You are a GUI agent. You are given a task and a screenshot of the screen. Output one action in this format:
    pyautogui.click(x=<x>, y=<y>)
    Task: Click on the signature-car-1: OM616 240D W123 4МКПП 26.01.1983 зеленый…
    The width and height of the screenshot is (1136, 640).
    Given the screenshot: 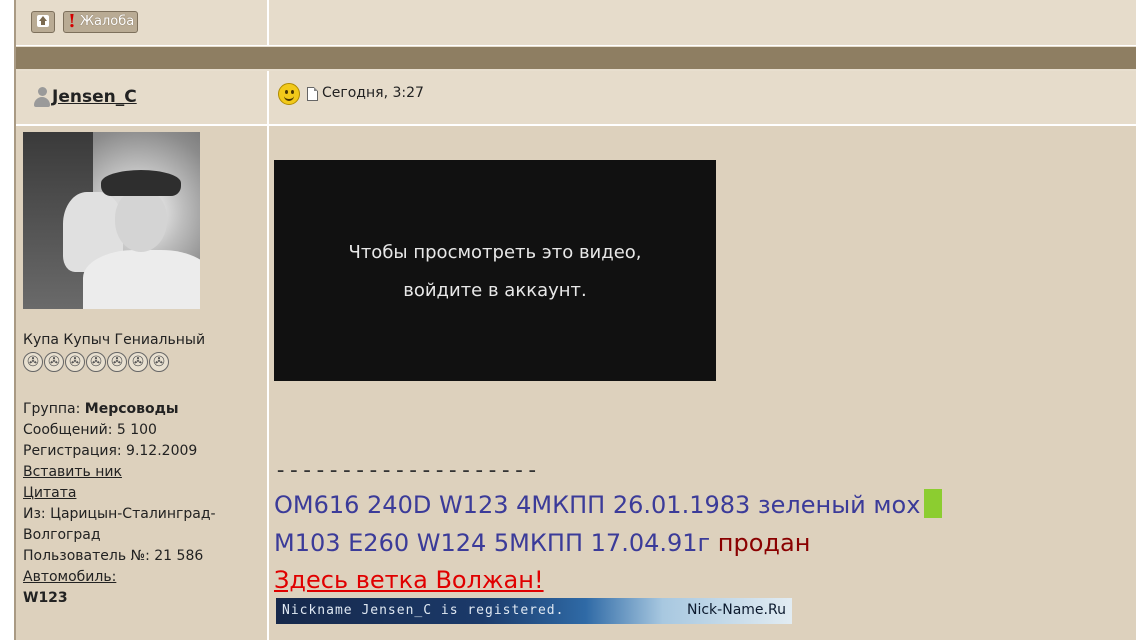 What is the action you would take?
    pyautogui.click(x=608, y=505)
    